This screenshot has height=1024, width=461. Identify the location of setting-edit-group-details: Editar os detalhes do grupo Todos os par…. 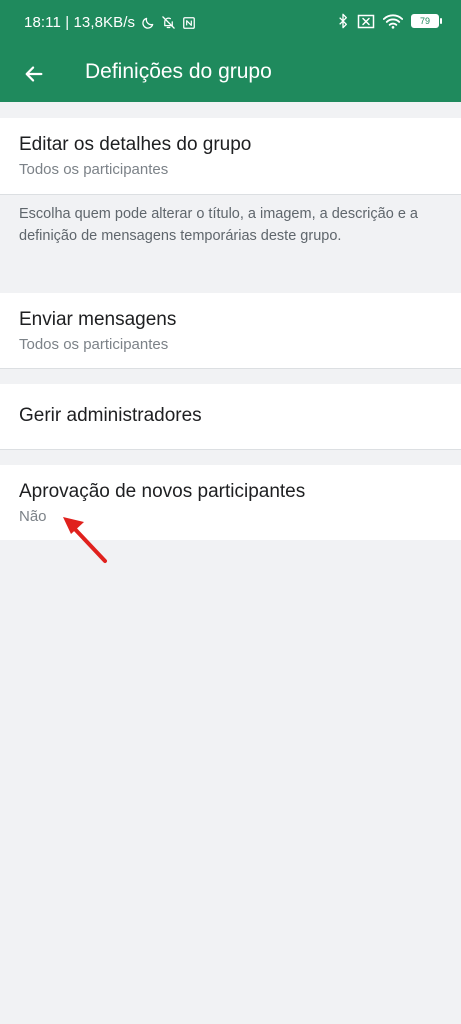
(230, 156).